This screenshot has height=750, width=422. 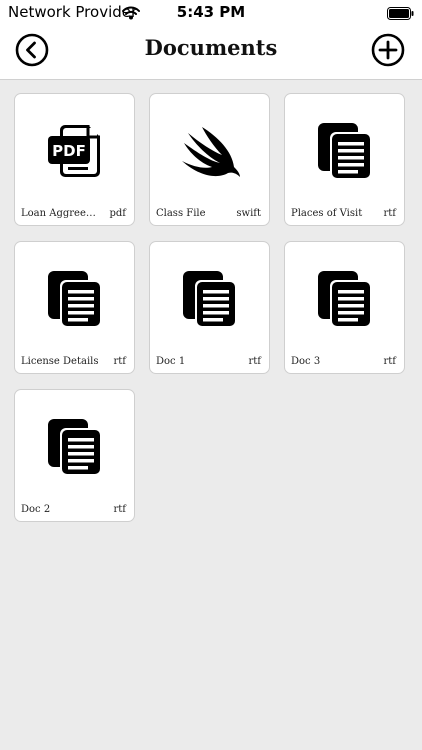 I want to click on pdf-icon: PDF, so click(x=74, y=151).